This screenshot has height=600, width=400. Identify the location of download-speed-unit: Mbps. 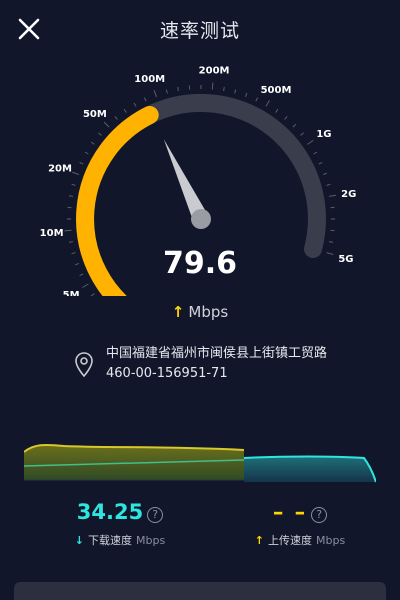
(151, 540).